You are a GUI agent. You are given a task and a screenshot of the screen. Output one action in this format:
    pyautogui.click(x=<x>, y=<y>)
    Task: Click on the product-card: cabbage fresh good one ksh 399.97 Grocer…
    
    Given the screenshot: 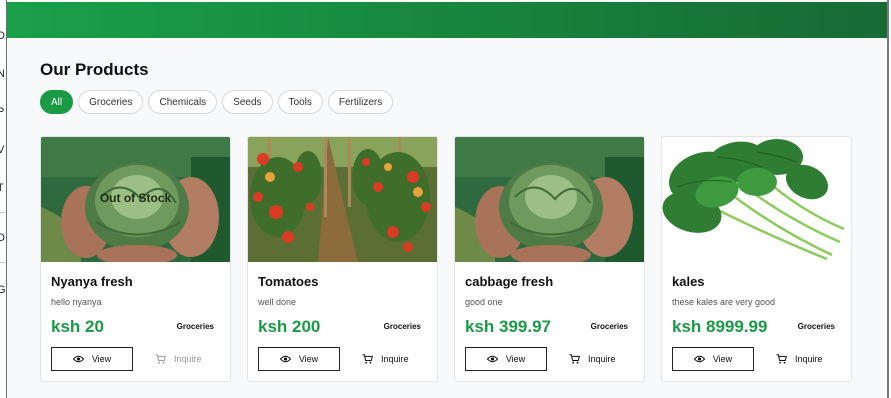 What is the action you would take?
    pyautogui.click(x=549, y=259)
    